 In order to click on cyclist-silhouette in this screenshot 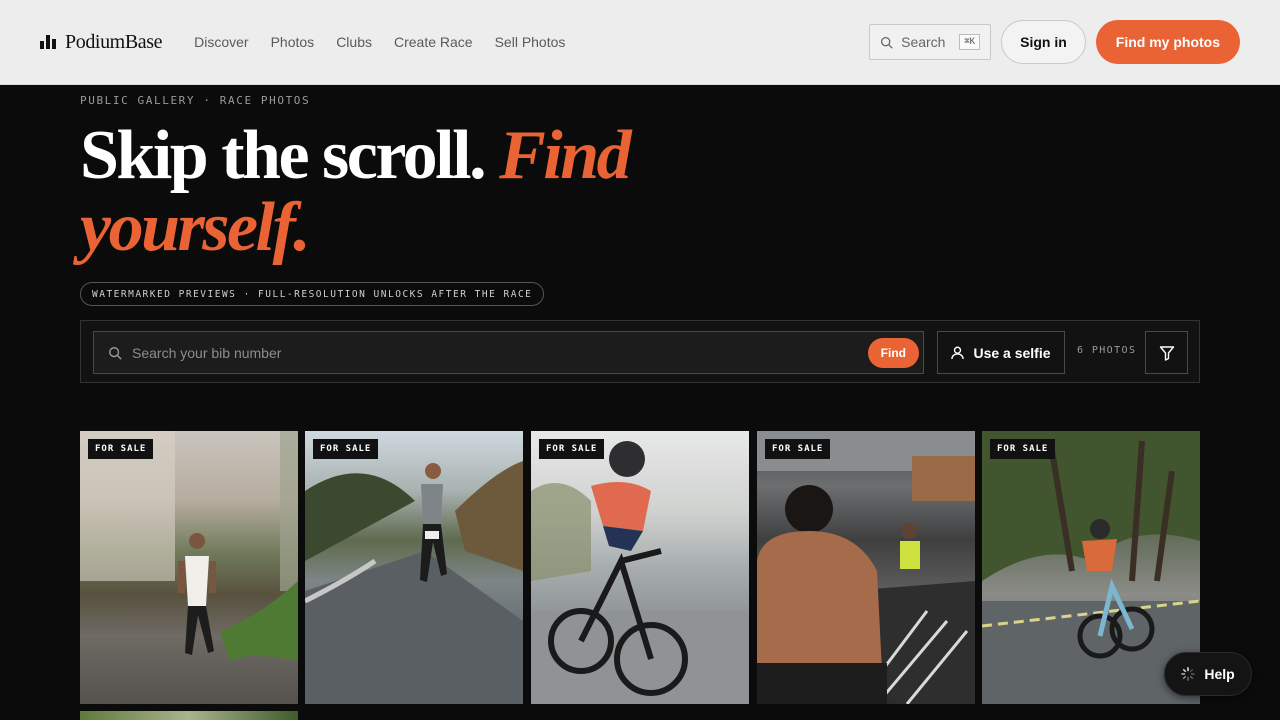, I will do `click(640, 572)`.